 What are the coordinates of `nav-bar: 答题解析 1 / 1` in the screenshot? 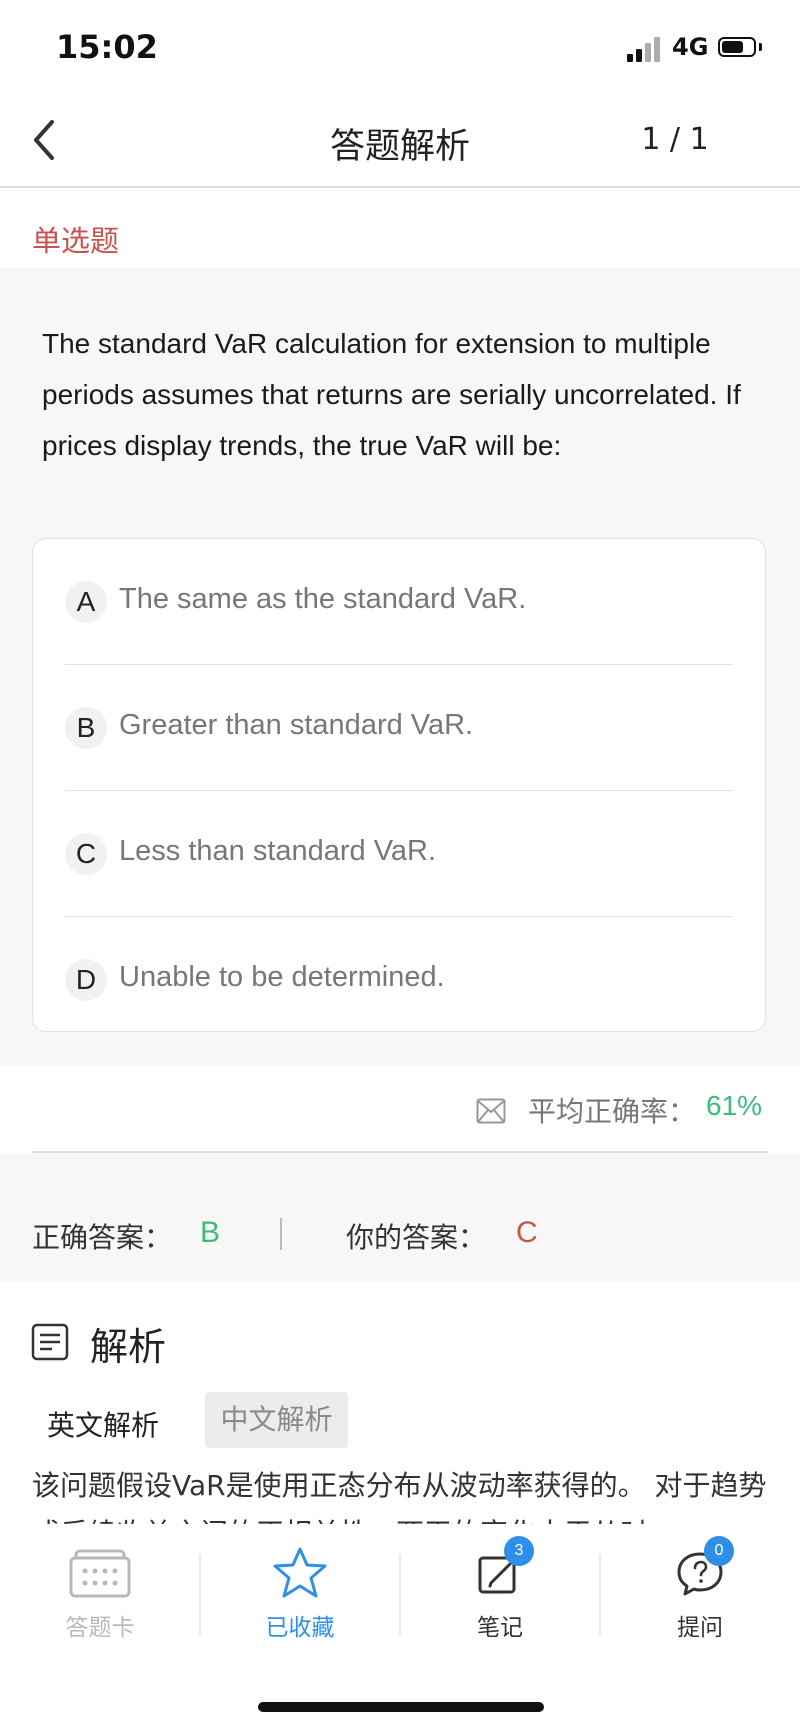 It's located at (400, 142).